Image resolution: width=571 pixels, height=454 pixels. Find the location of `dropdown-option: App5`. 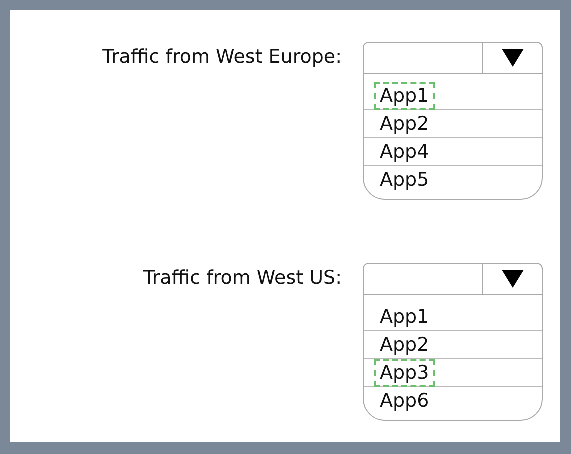

dropdown-option: App5 is located at coordinates (405, 180).